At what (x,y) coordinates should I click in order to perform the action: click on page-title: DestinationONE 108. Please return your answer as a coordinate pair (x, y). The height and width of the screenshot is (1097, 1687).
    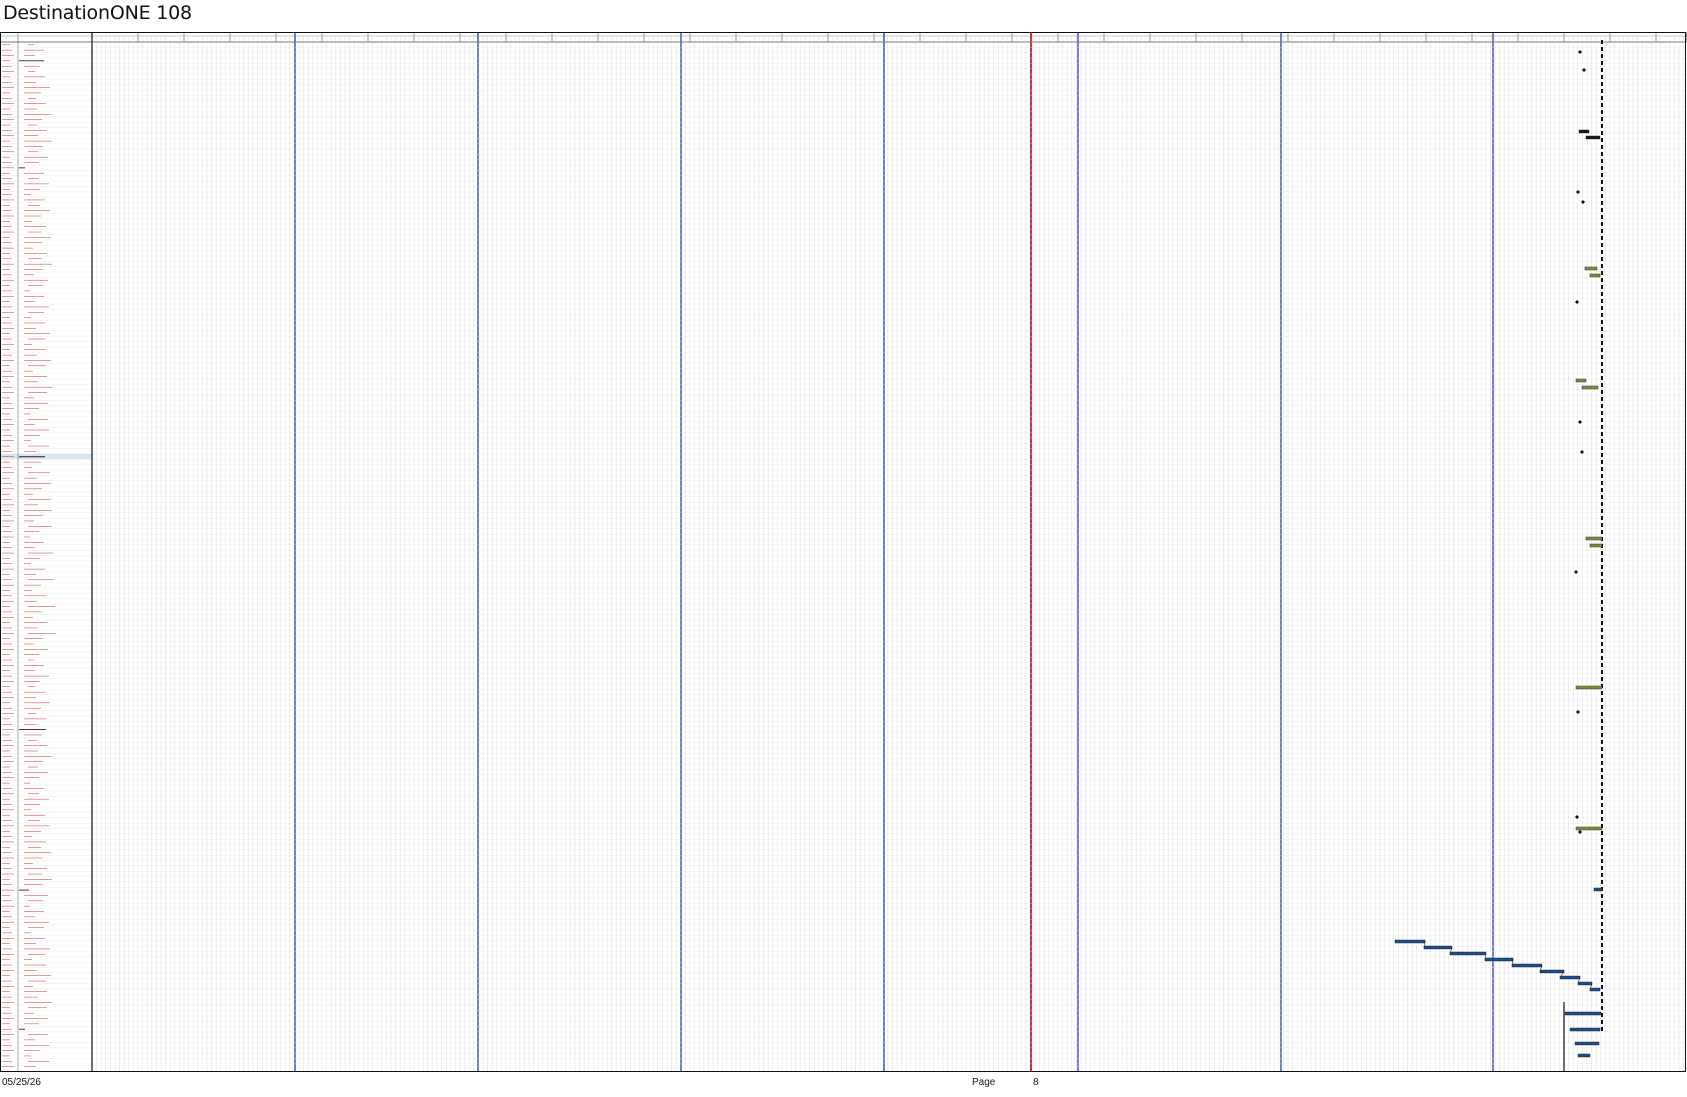
    Looking at the image, I should click on (97, 13).